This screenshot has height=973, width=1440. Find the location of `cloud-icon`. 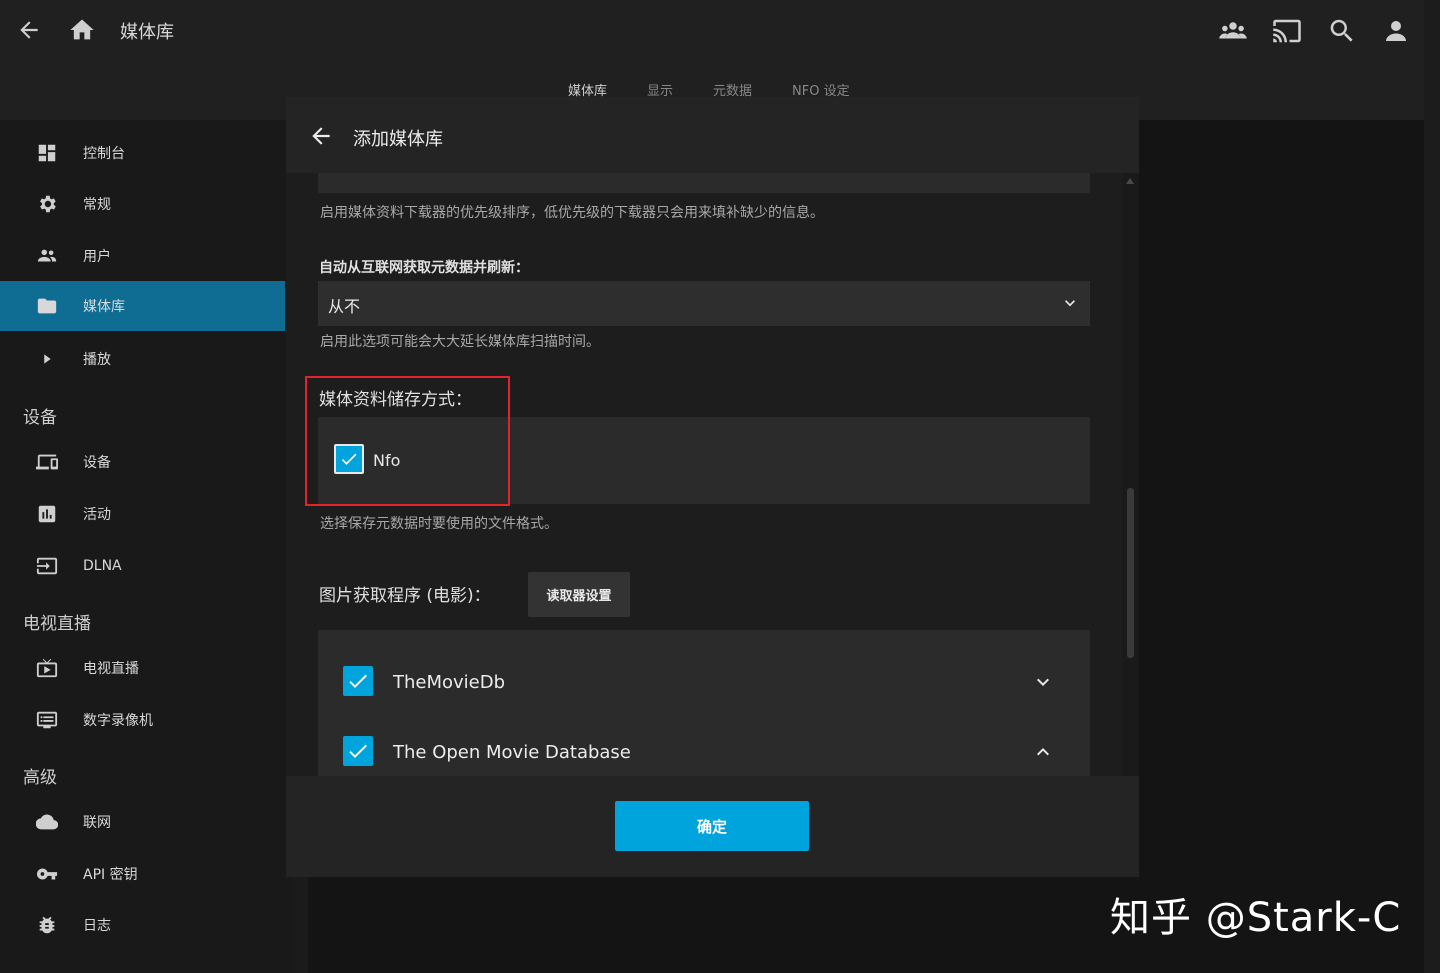

cloud-icon is located at coordinates (47, 822).